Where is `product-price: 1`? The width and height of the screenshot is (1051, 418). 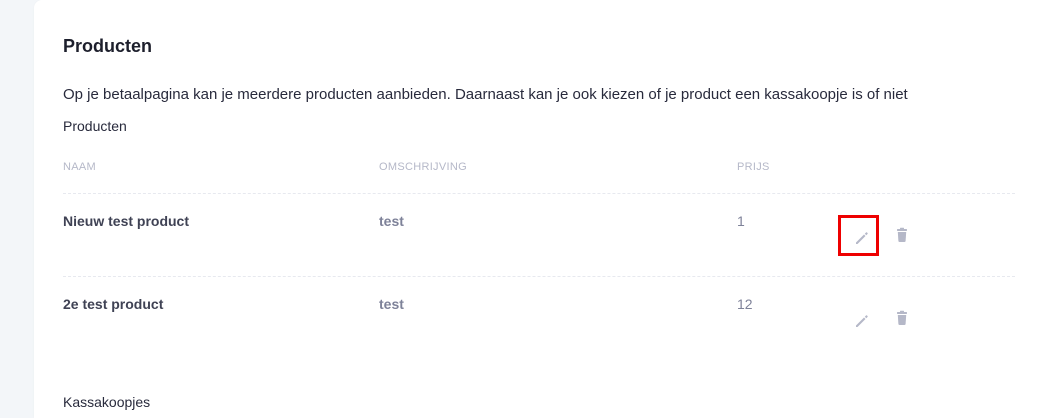
product-price: 1 is located at coordinates (741, 221).